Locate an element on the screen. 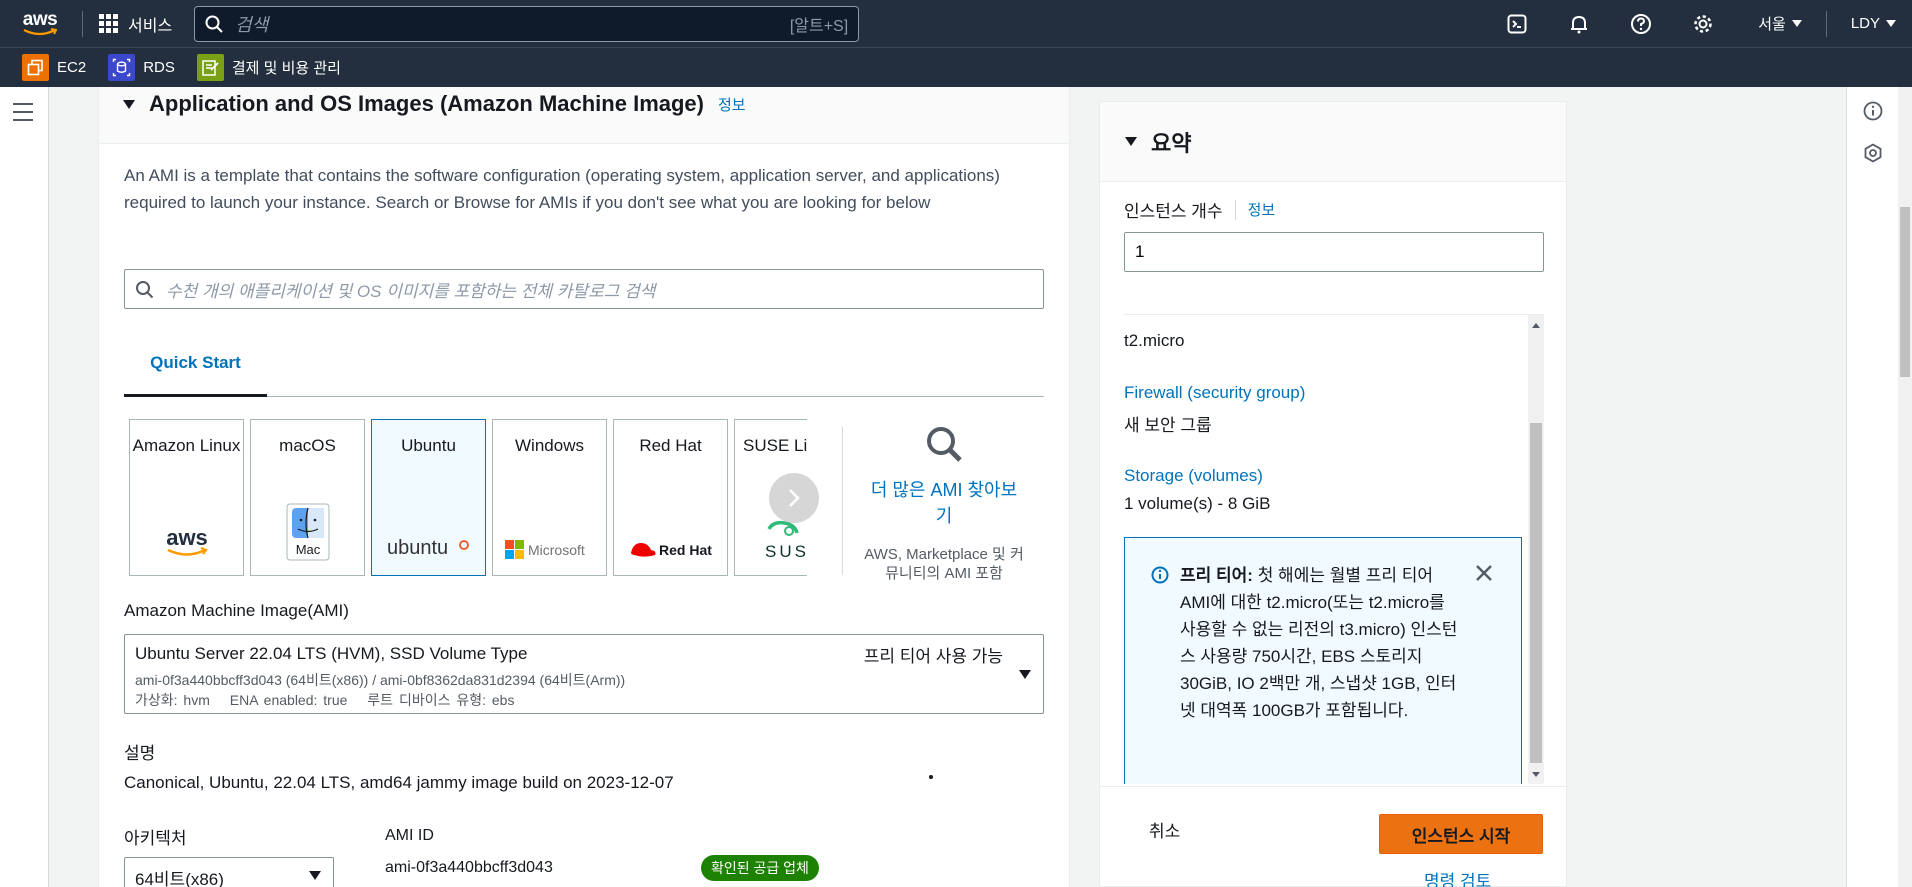 This screenshot has height=887, width=1912. summary-scrollbar is located at coordinates (1536, 549).